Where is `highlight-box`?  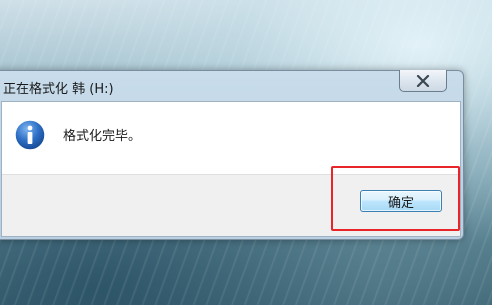 highlight-box is located at coordinates (395, 198).